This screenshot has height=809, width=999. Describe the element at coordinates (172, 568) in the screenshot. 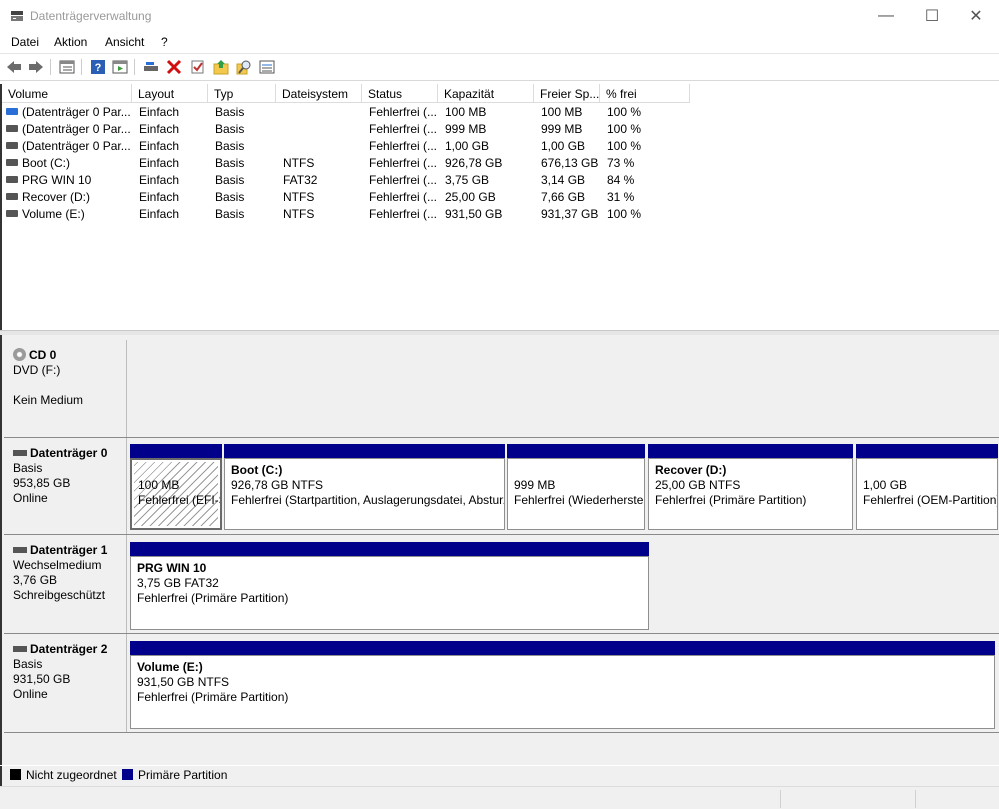

I see `partition-name: PRG WIN 10` at that location.